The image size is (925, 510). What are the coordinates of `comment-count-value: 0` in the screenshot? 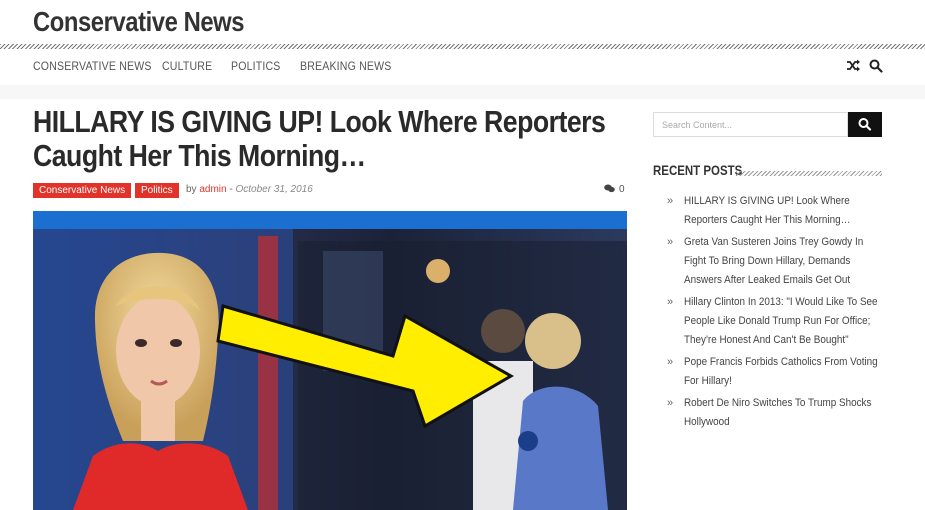 It's located at (622, 189).